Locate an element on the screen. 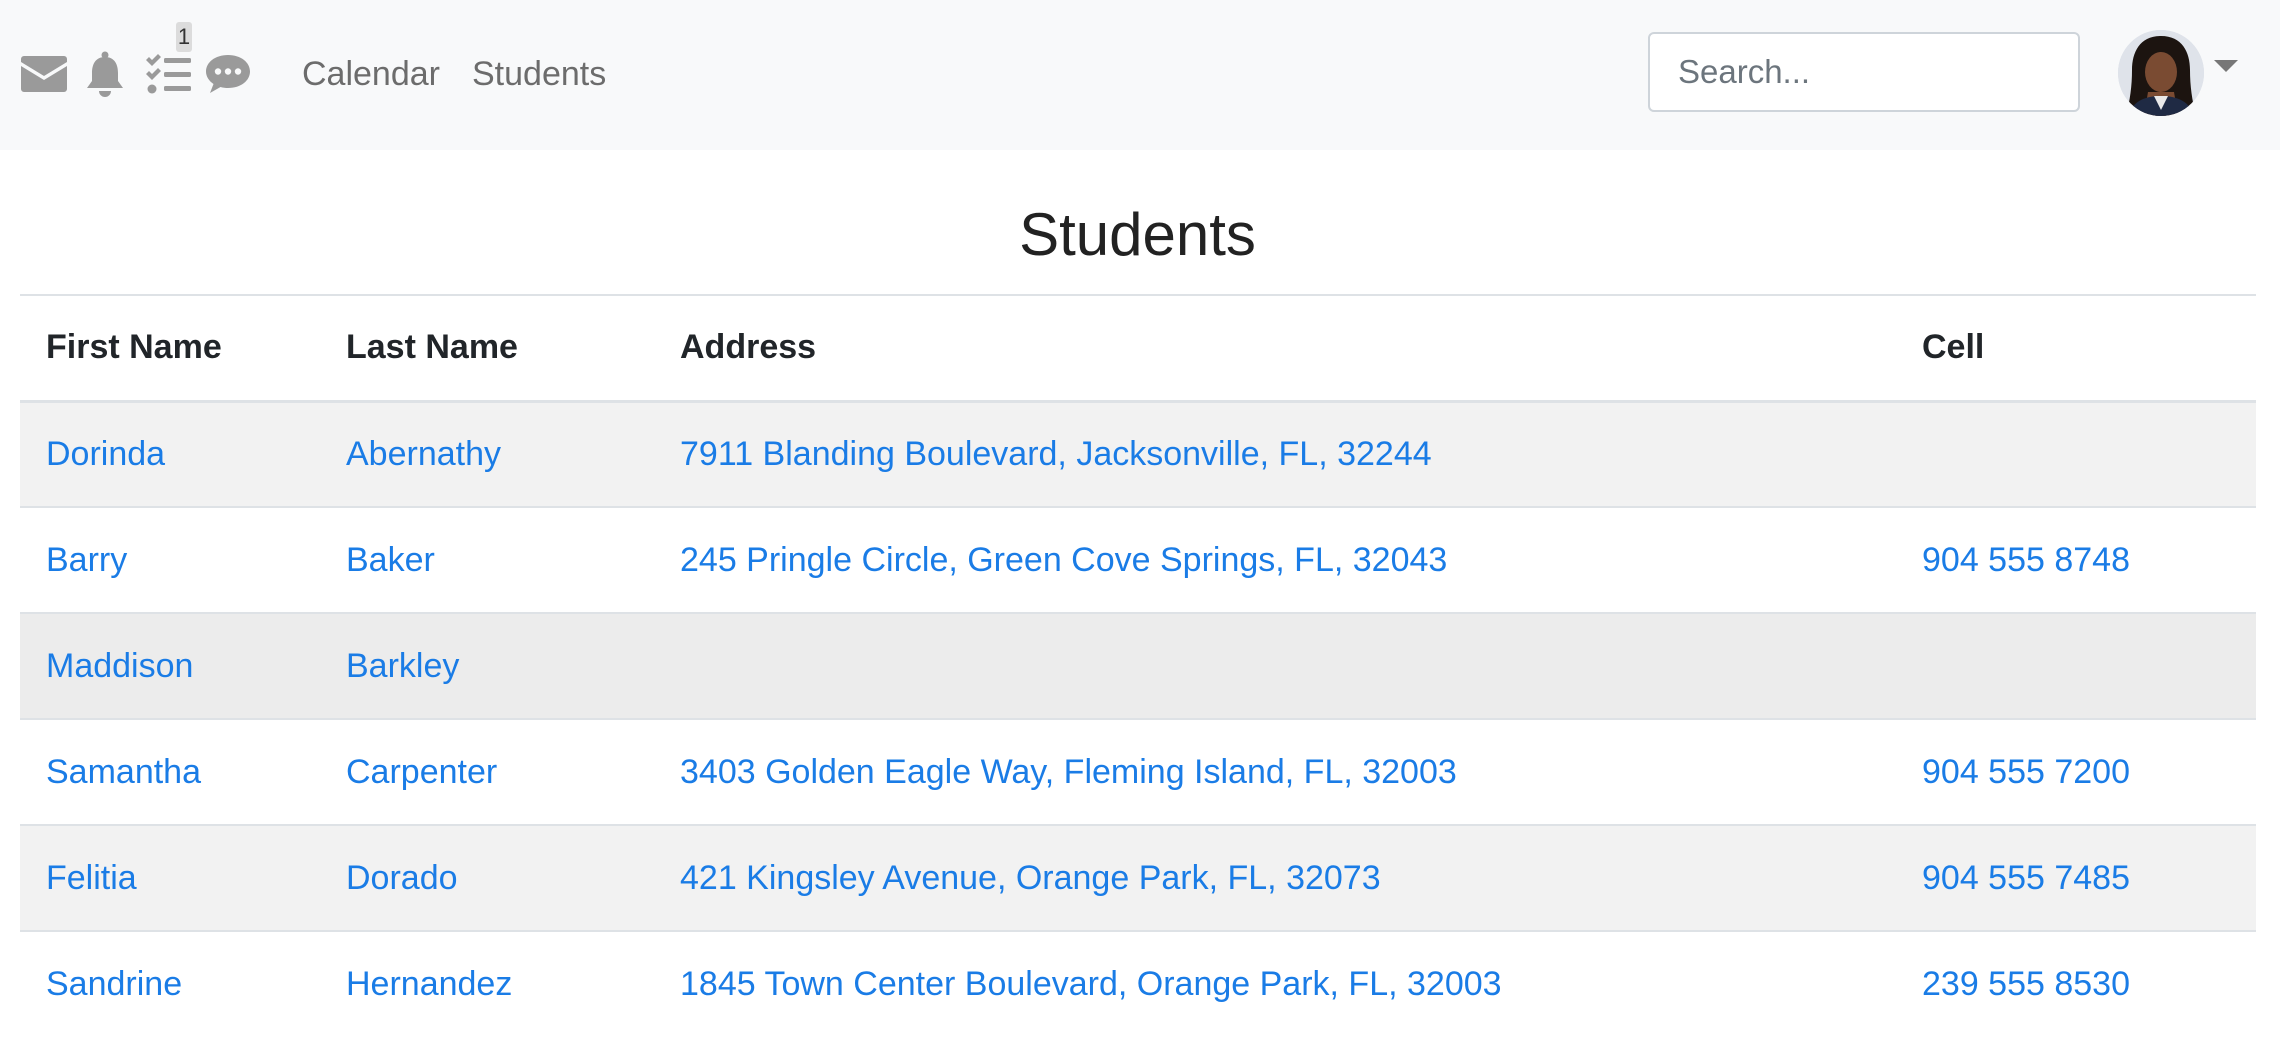  first-name-link: Sandrine is located at coordinates (114, 984).